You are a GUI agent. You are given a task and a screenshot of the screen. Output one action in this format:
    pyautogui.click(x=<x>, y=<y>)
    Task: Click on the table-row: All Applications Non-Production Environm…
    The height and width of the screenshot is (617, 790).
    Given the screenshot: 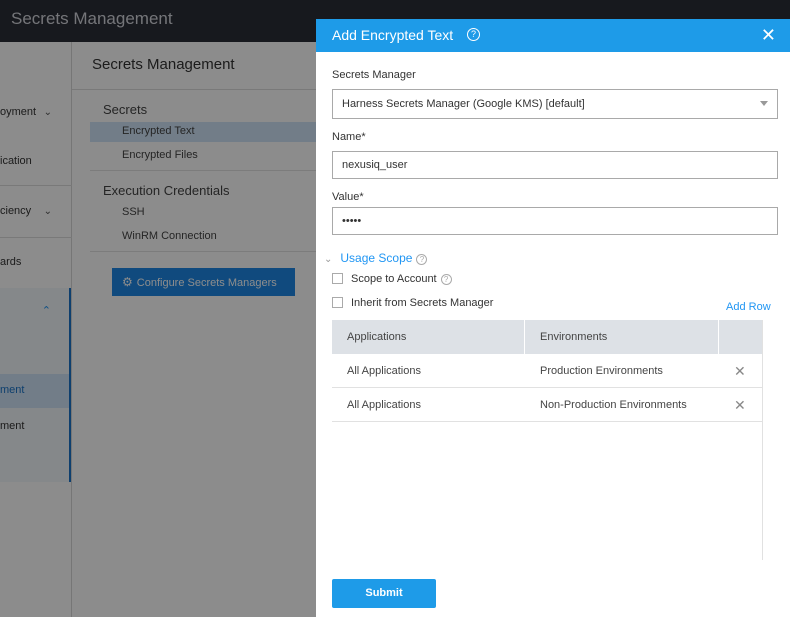 What is the action you would take?
    pyautogui.click(x=547, y=405)
    